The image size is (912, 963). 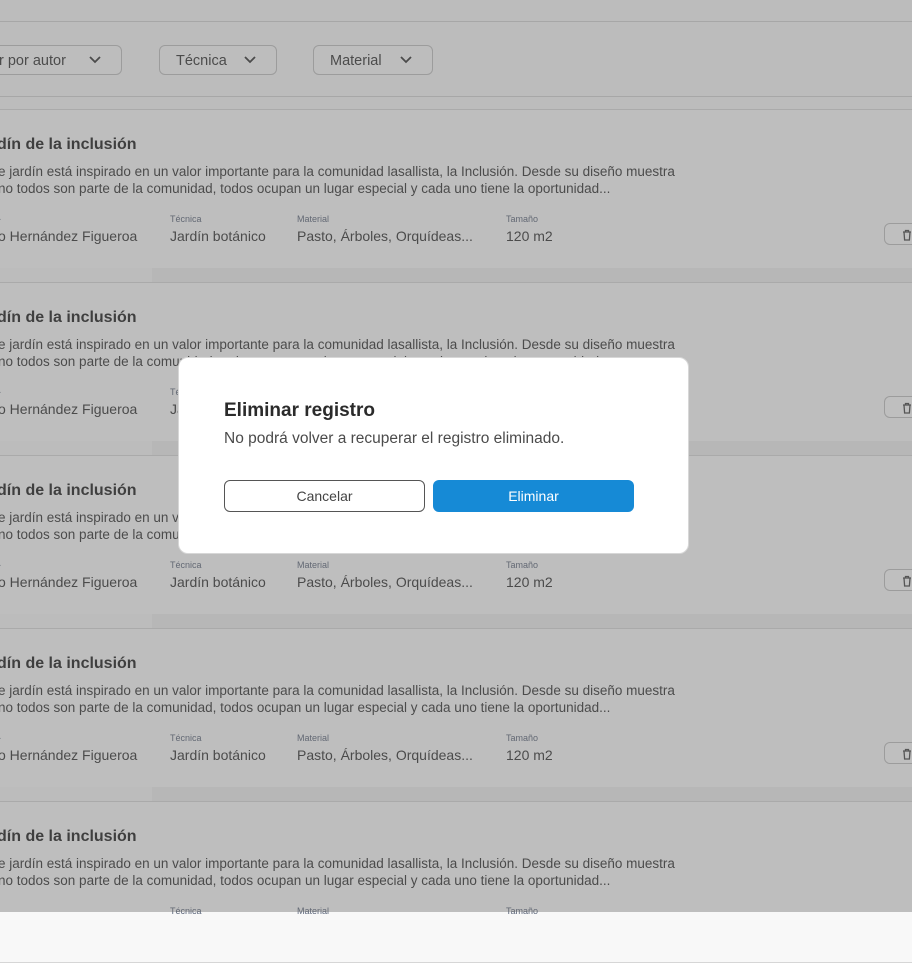 What do you see at coordinates (324, 496) in the screenshot?
I see `cancel-button: Cancelar` at bounding box center [324, 496].